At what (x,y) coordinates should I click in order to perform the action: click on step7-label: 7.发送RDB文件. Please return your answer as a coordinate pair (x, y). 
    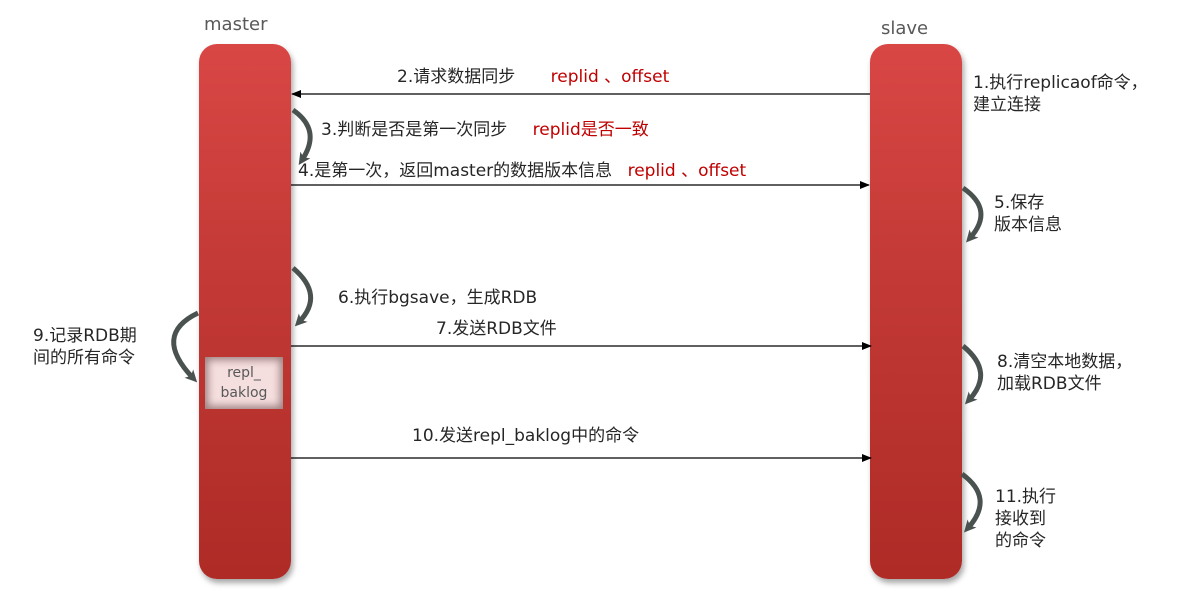
    Looking at the image, I should click on (496, 329).